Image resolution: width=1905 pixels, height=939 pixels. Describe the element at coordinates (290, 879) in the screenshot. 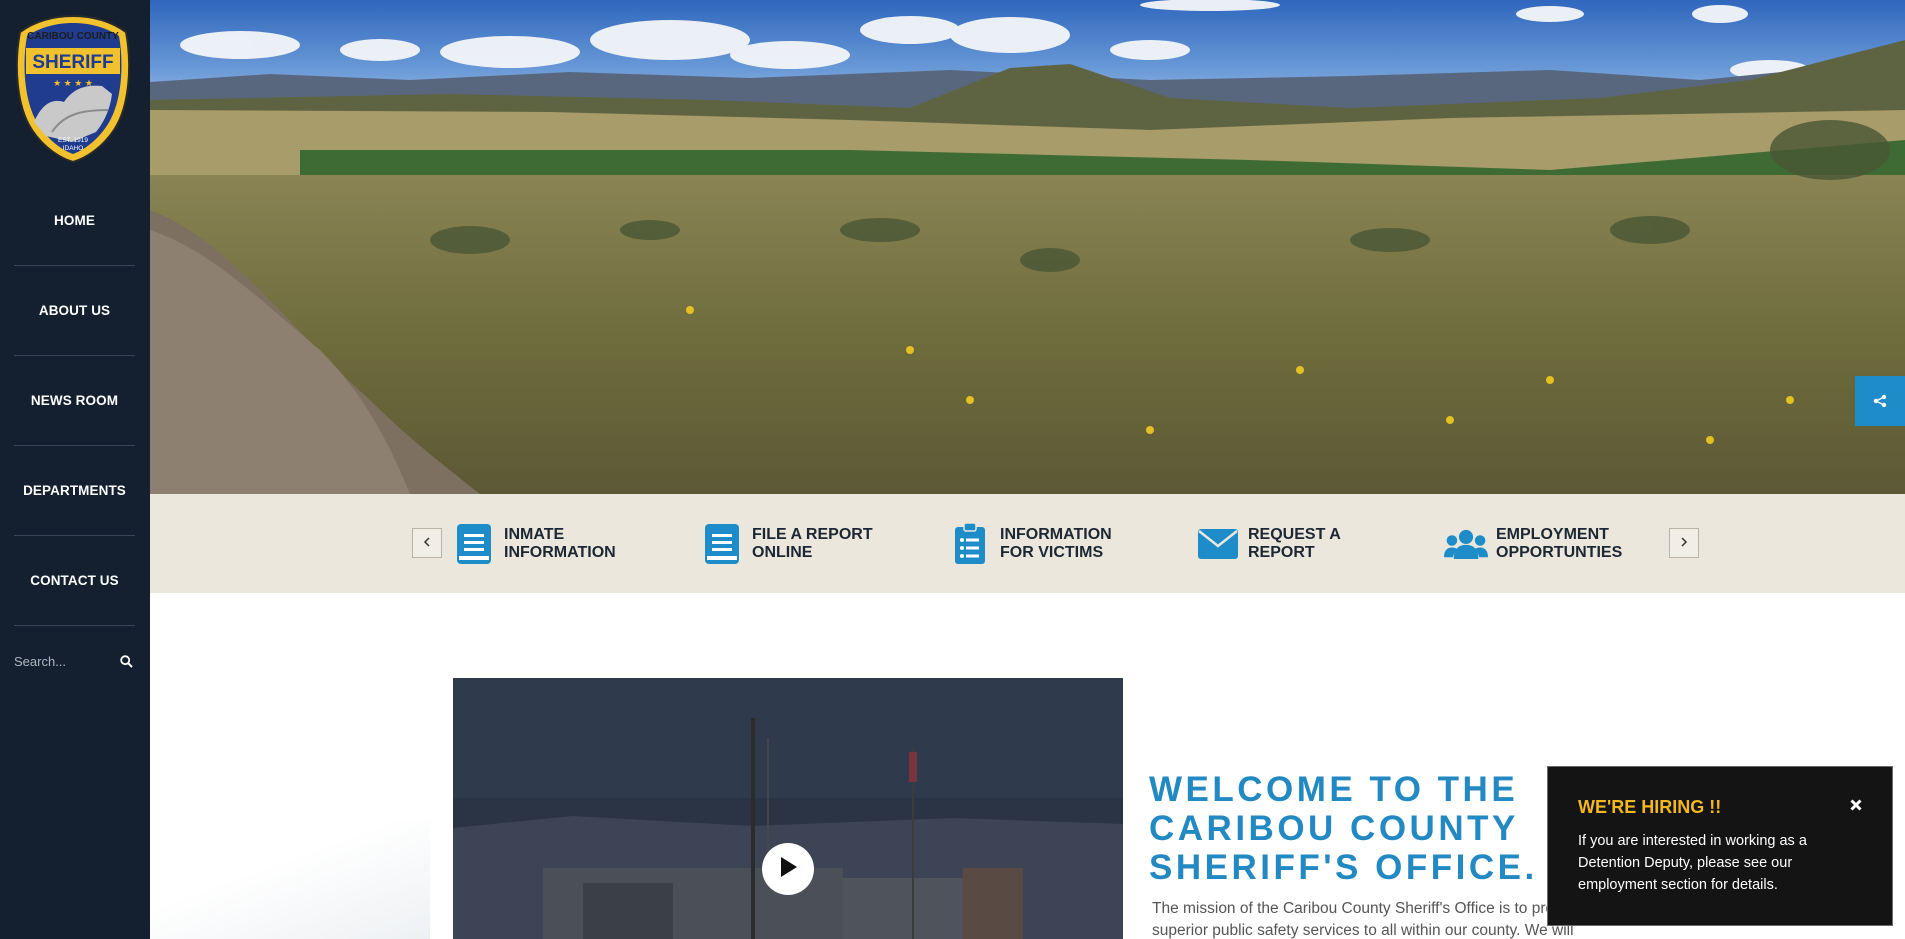

I see `background-fade` at that location.